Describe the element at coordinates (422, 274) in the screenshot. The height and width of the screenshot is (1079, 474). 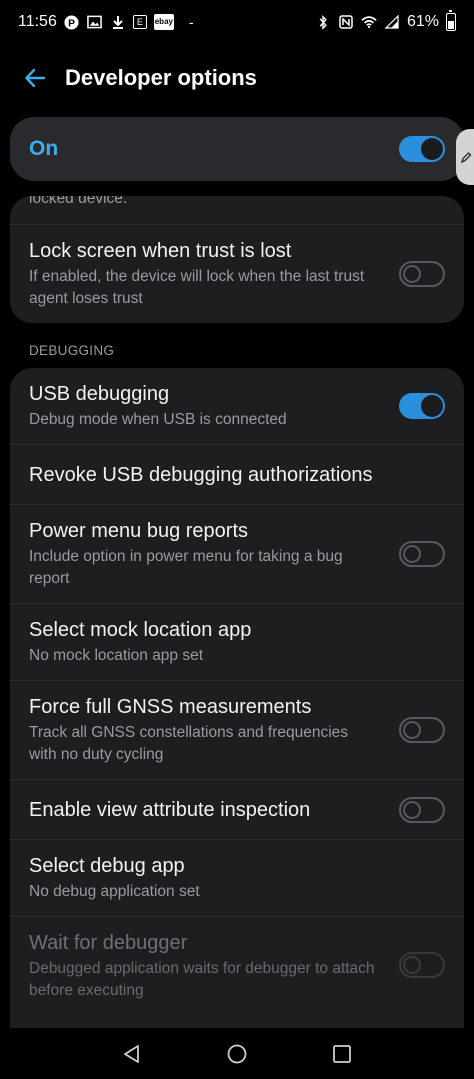
I see `lock-screen-trust-toggle` at that location.